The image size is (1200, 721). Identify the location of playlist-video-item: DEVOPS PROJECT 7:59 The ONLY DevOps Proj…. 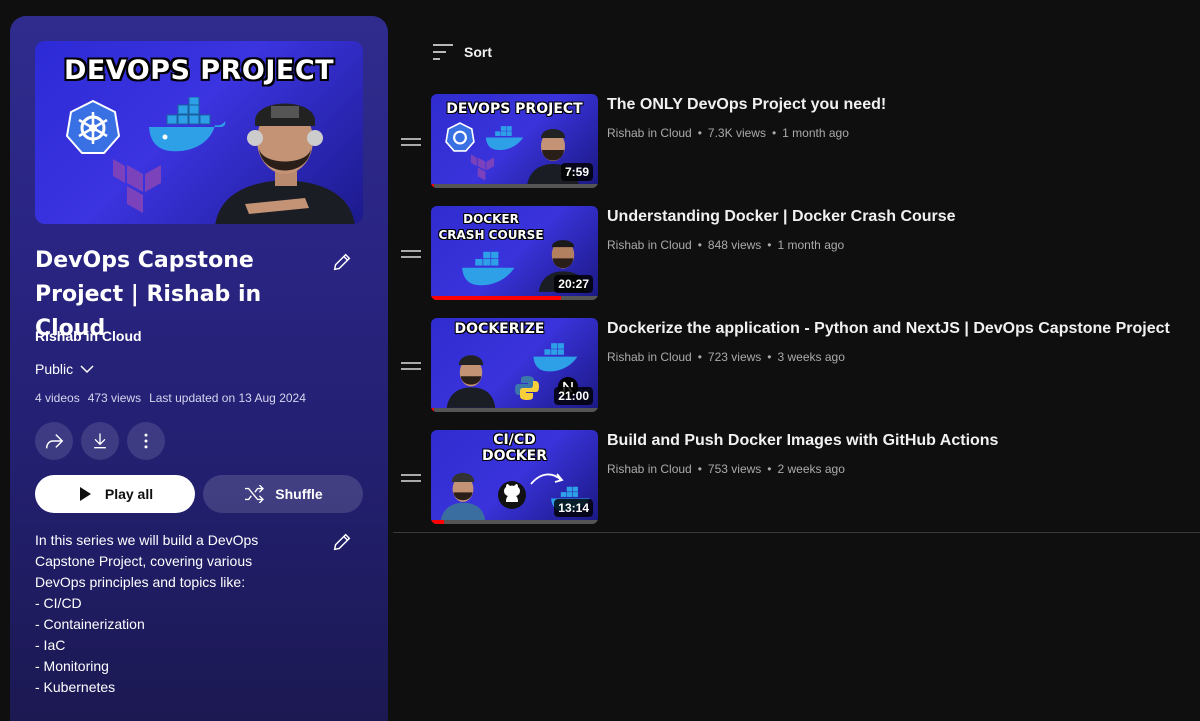
(796, 146).